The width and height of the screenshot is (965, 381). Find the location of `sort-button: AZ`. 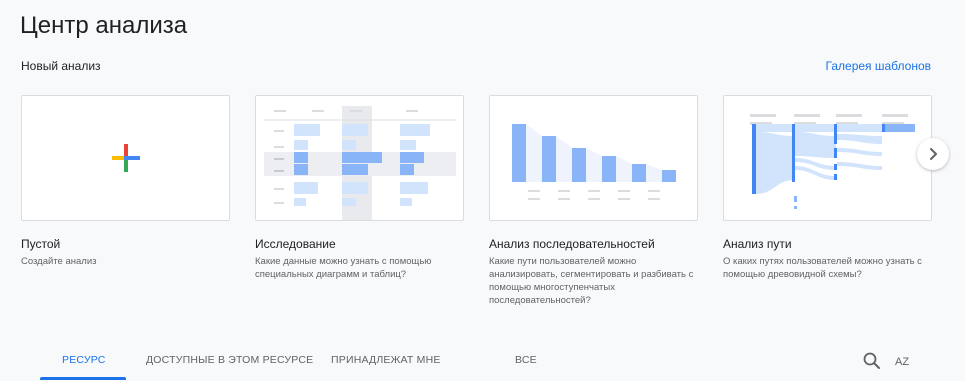

sort-button: AZ is located at coordinates (906, 363).